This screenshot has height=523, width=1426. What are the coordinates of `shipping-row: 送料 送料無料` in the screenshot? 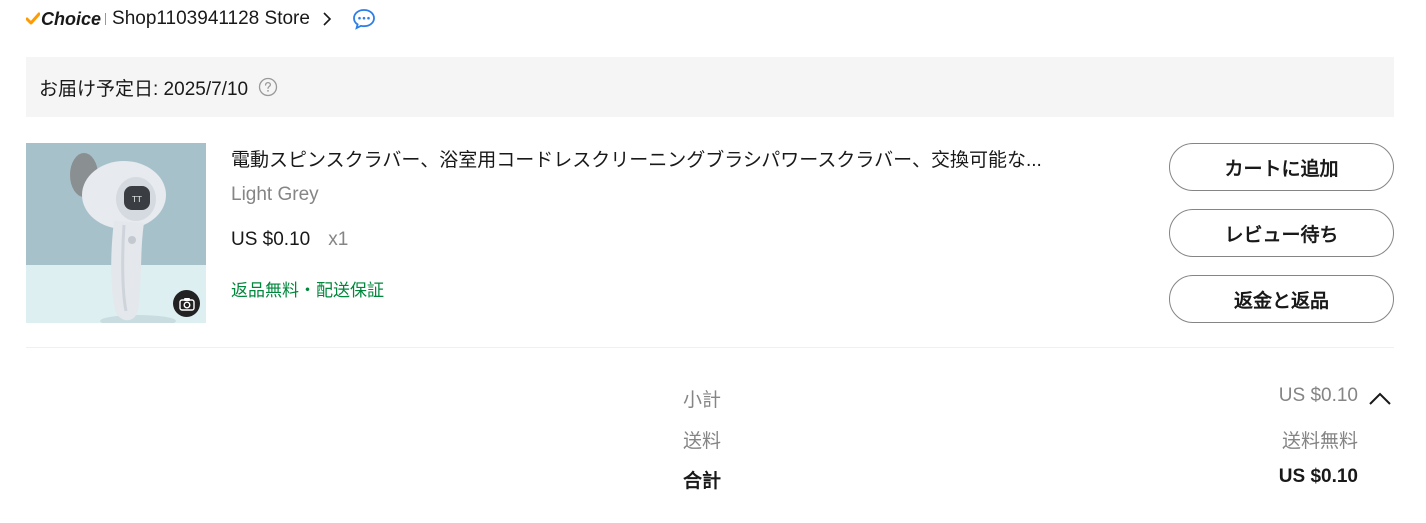 It's located at (1020, 439).